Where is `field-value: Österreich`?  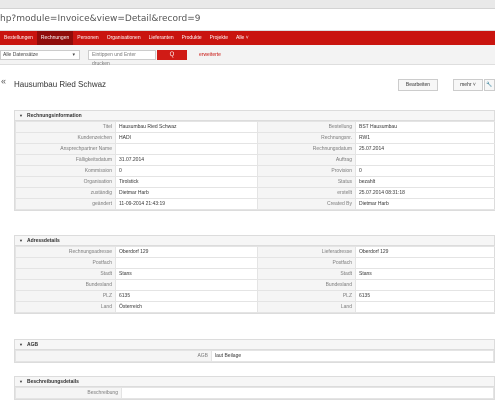
field-value: Österreich is located at coordinates (186, 307).